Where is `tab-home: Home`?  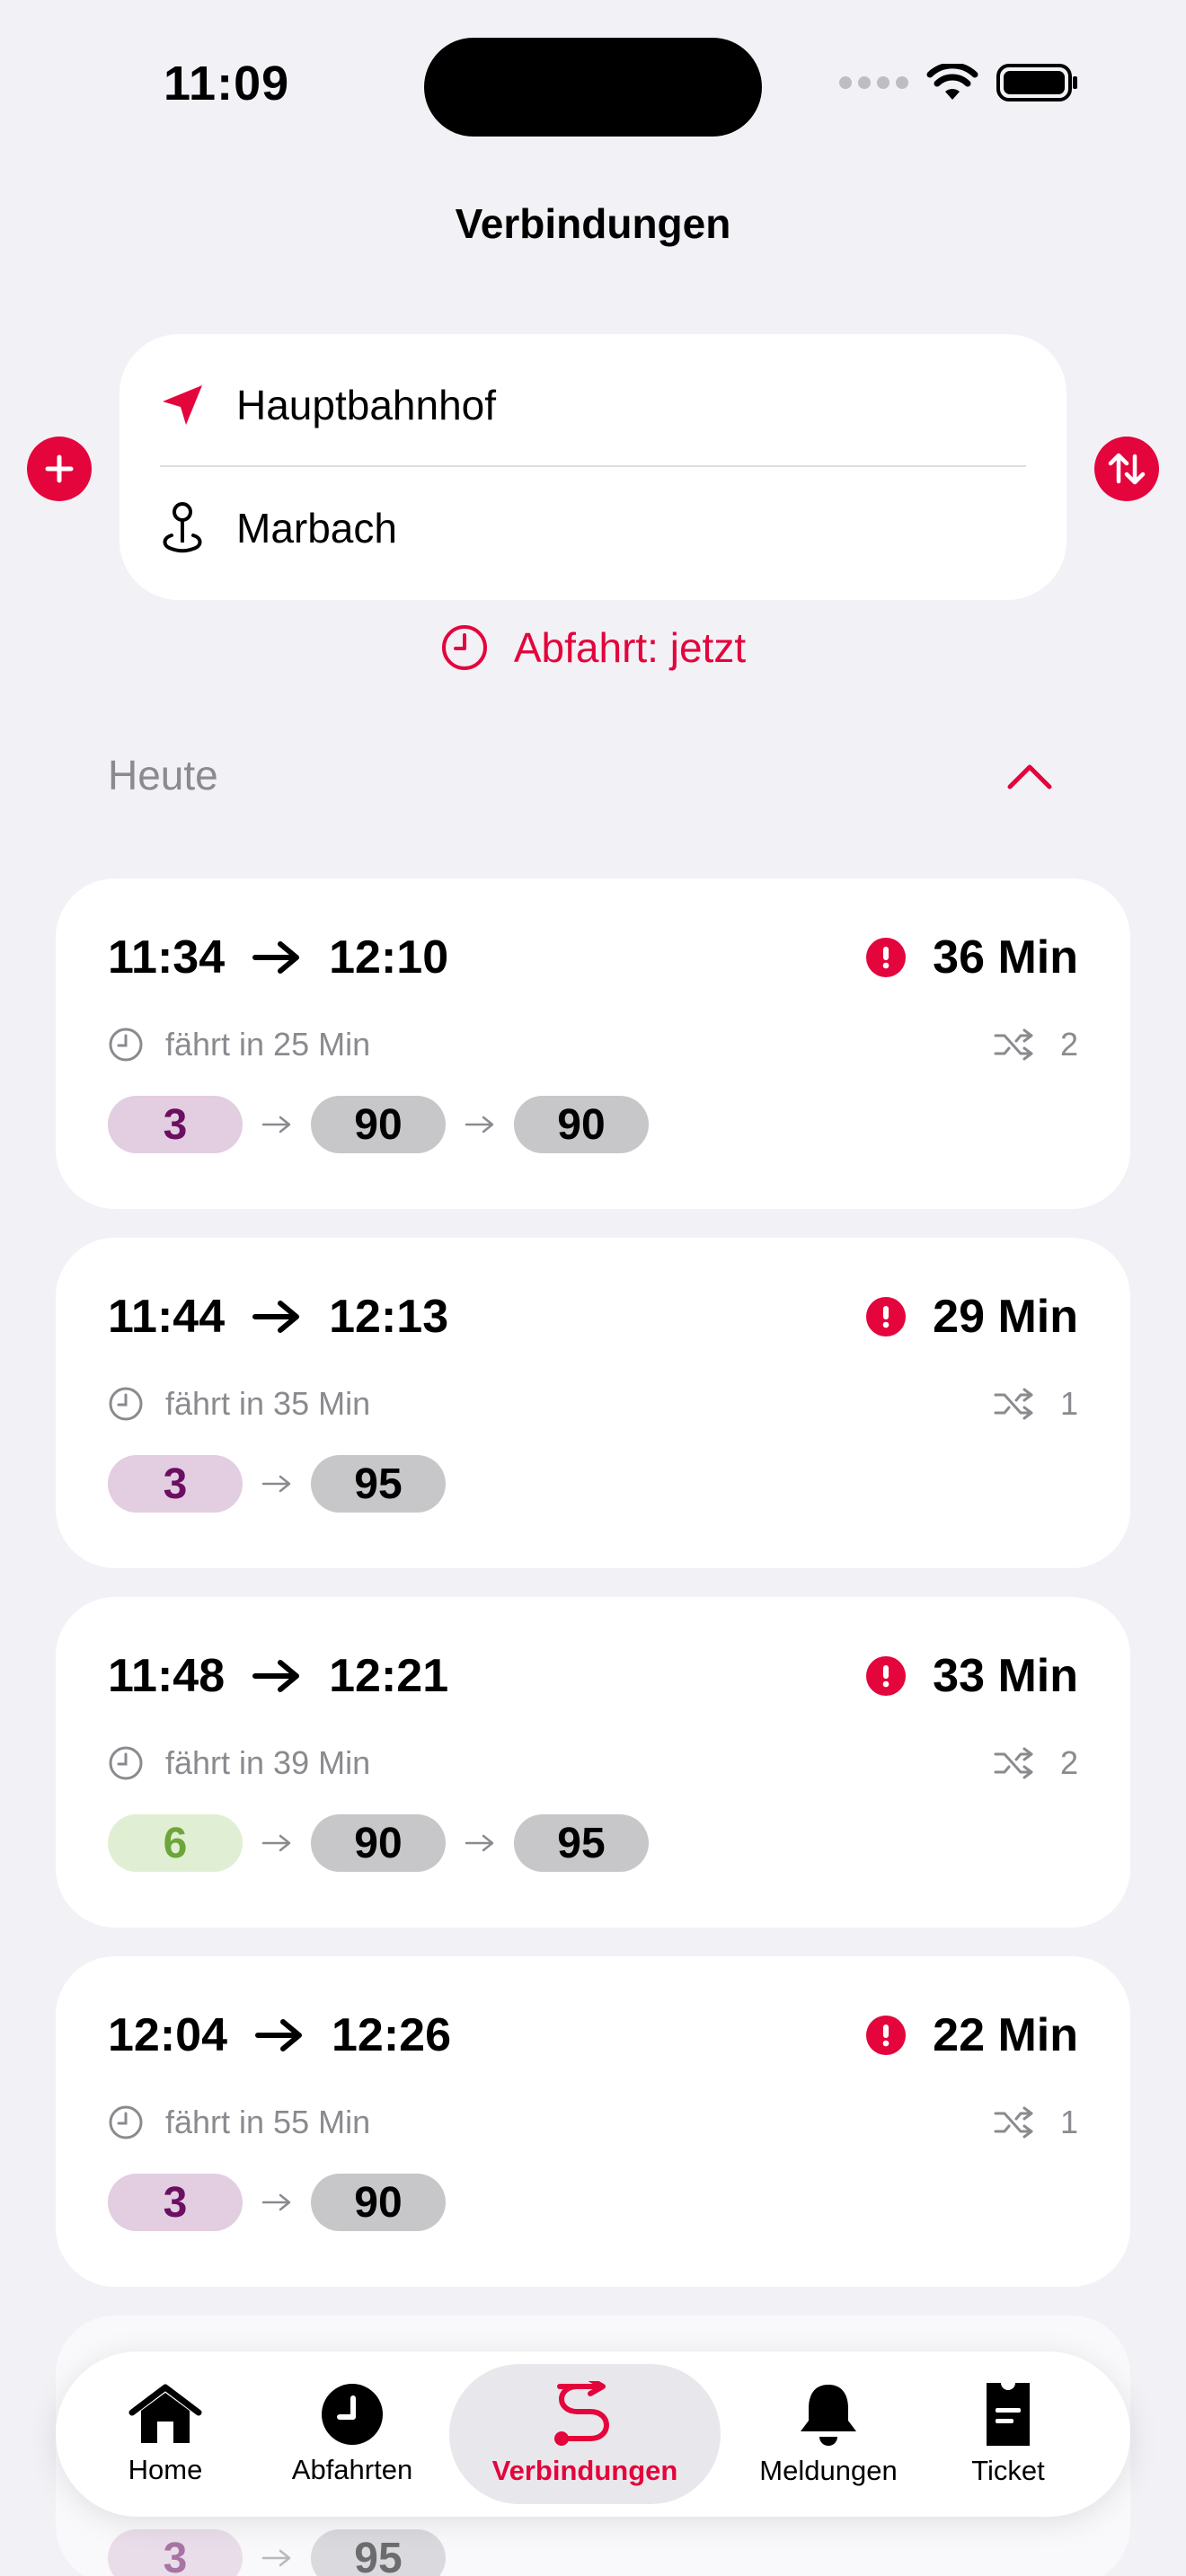
tab-home: Home is located at coordinates (165, 2434).